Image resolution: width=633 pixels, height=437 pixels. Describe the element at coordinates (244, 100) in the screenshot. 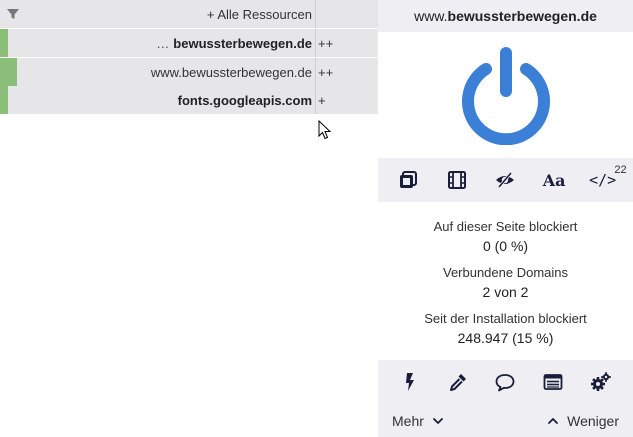

I see `firewall-row-label: fonts.googleapis.com` at that location.